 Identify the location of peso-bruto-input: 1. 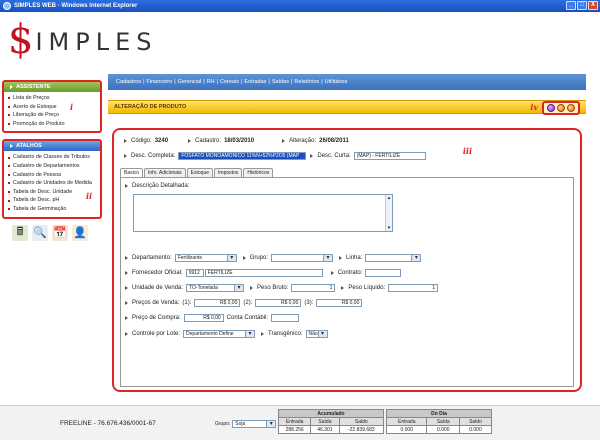
(313, 288).